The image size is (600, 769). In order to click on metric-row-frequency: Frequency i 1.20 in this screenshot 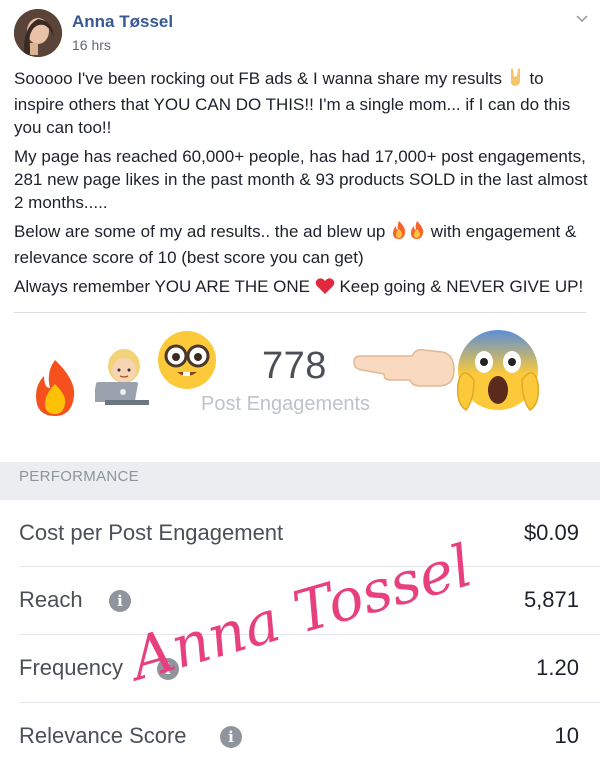, I will do `click(300, 668)`.